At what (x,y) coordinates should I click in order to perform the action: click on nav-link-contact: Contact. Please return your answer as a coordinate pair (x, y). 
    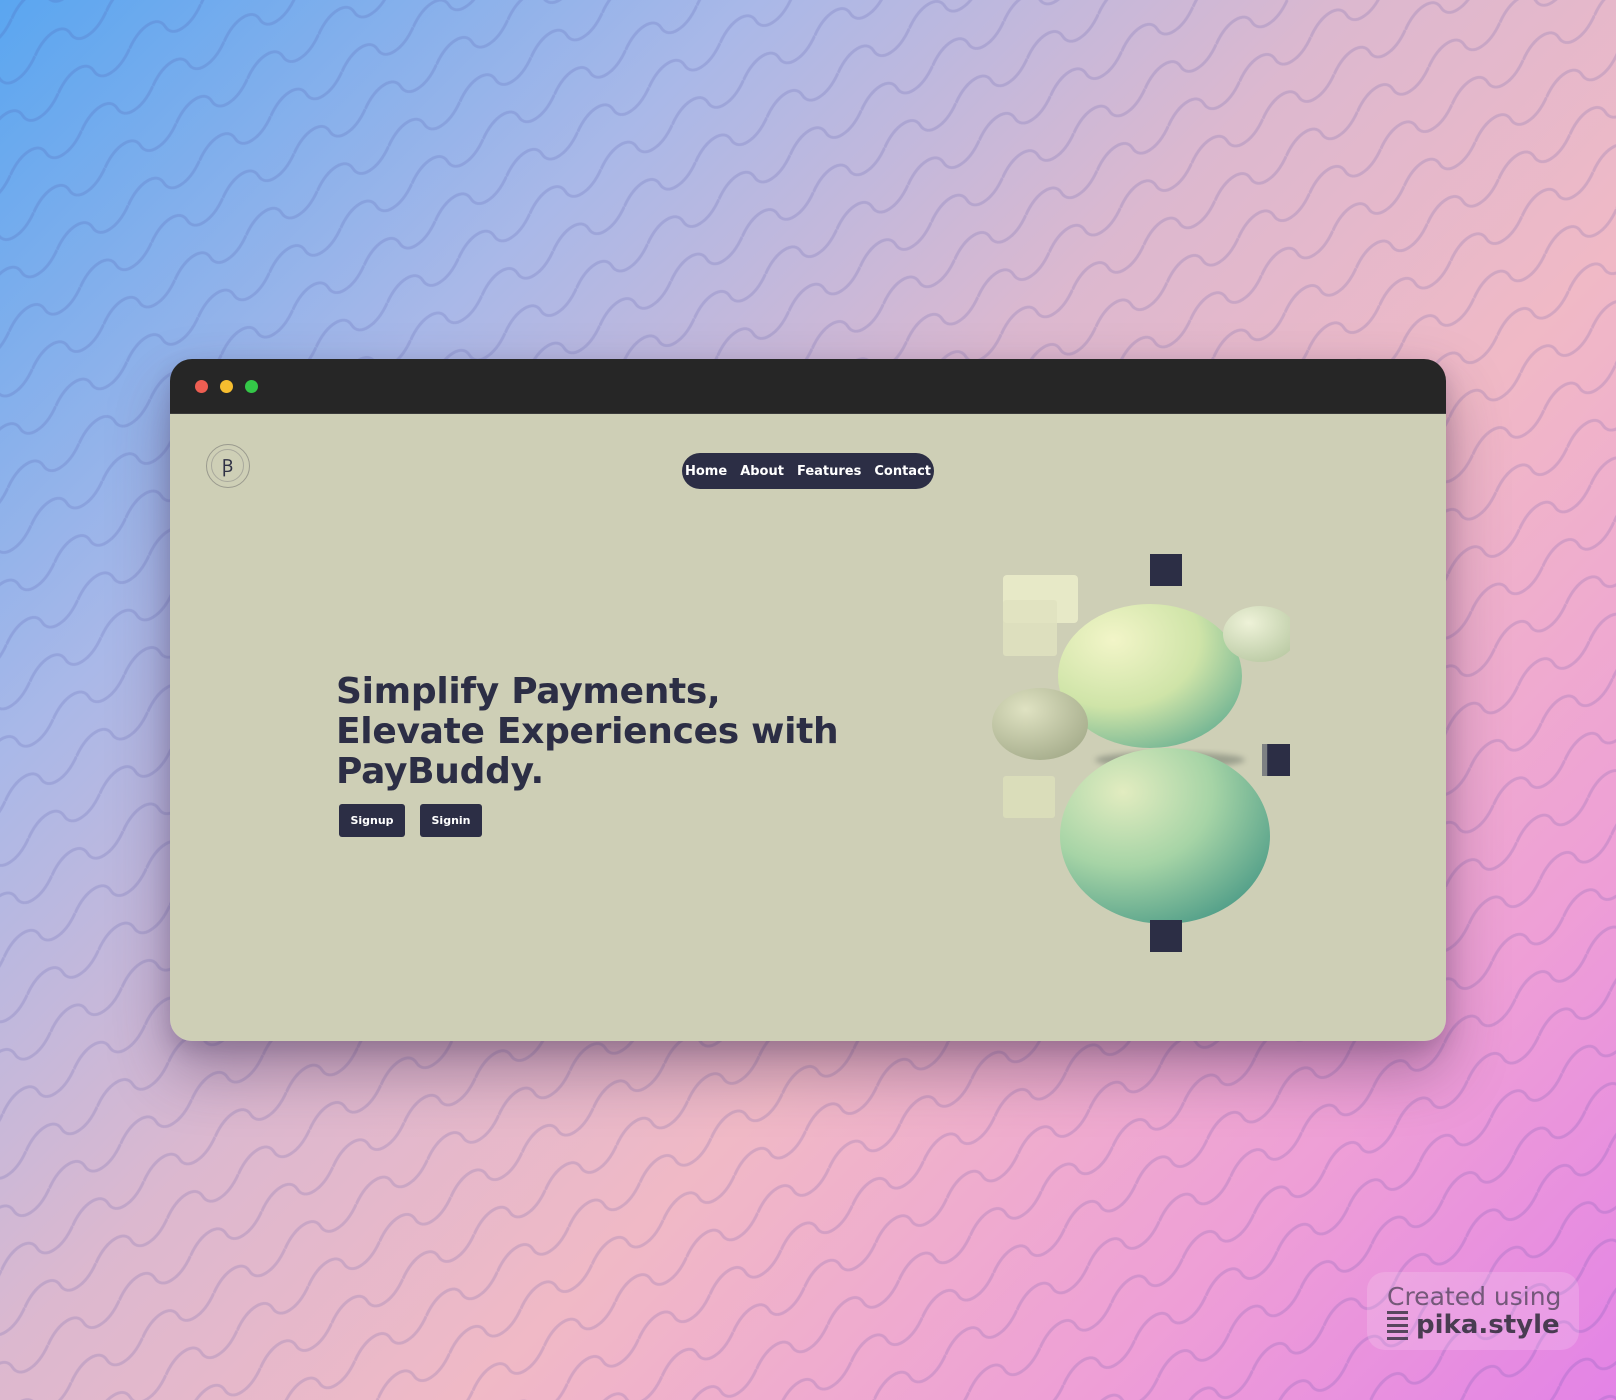
    Looking at the image, I should click on (902, 471).